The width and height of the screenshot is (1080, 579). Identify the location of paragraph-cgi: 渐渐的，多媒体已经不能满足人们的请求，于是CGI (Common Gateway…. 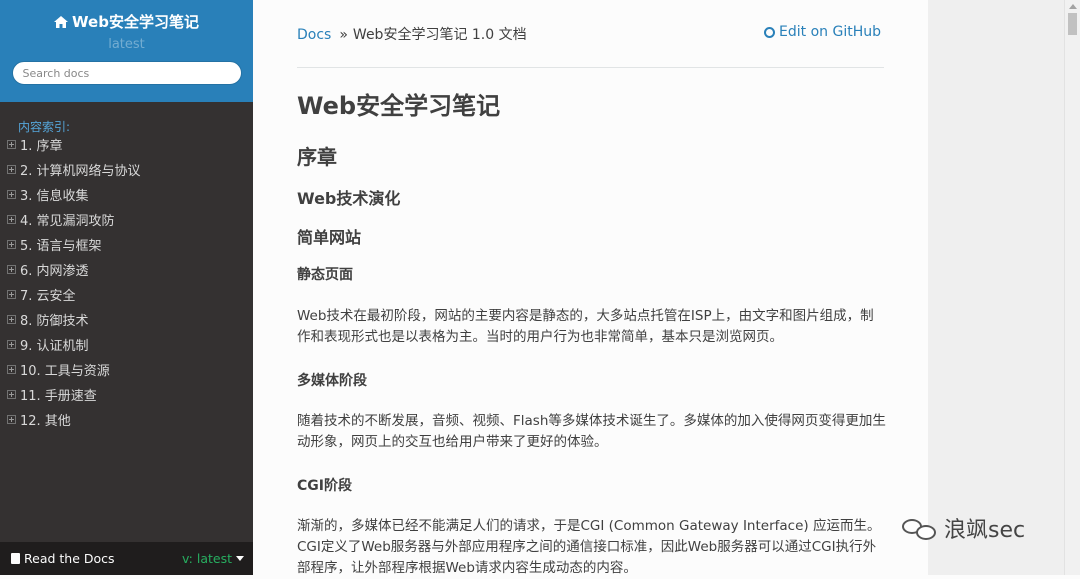
(589, 547).